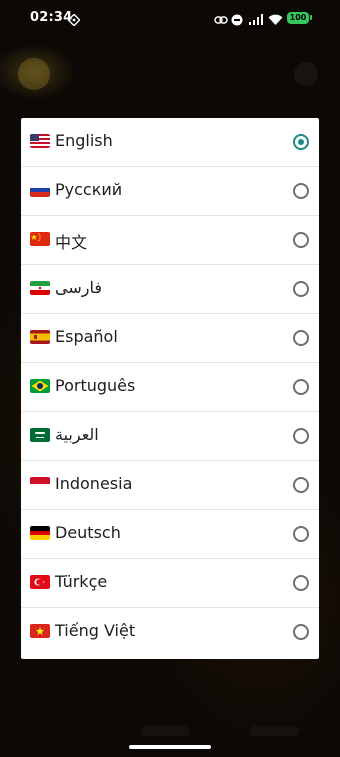  Describe the element at coordinates (40, 141) in the screenshot. I see `us-flag-icon` at that location.